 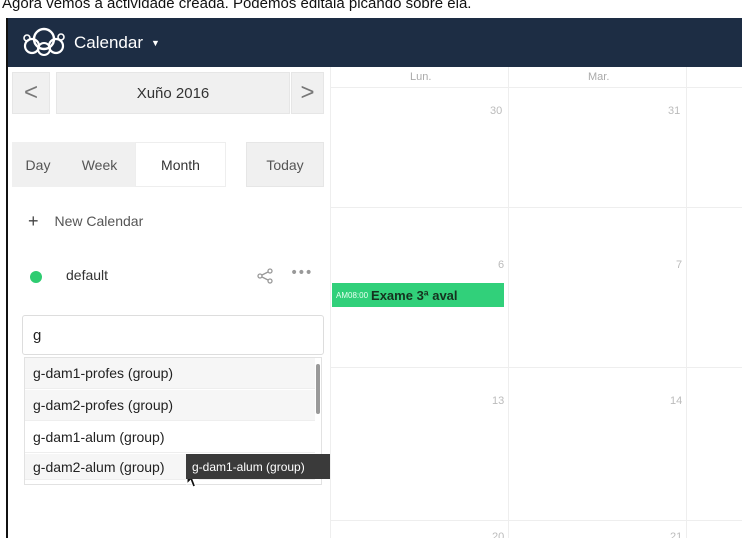 What do you see at coordinates (108, 42) in the screenshot?
I see `app-name: Calendar` at bounding box center [108, 42].